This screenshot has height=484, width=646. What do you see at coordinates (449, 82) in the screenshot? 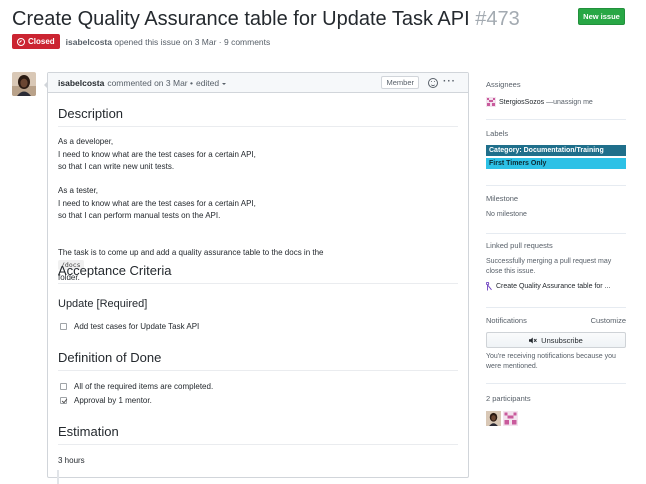
I see `more-options-icon: ···` at bounding box center [449, 82].